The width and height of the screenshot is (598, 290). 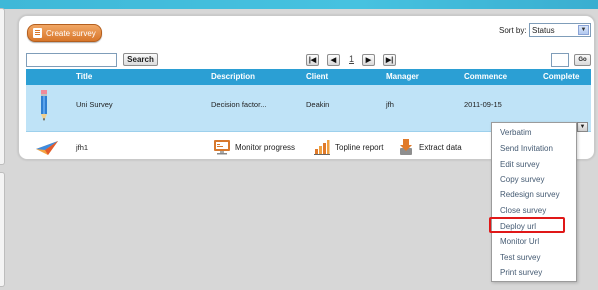 I want to click on row-title: Uni Survey, so click(x=94, y=104).